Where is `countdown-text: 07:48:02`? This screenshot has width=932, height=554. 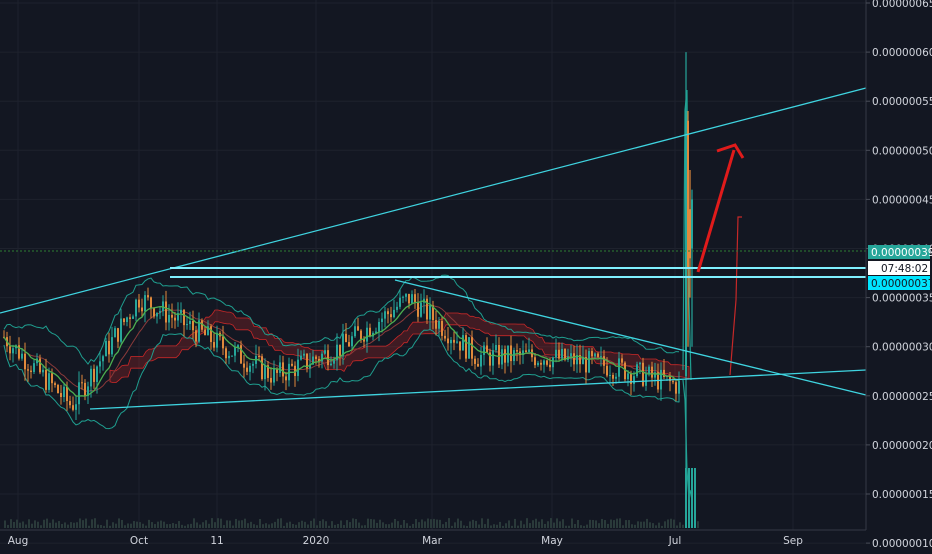 countdown-text: 07:48:02 is located at coordinates (904, 269).